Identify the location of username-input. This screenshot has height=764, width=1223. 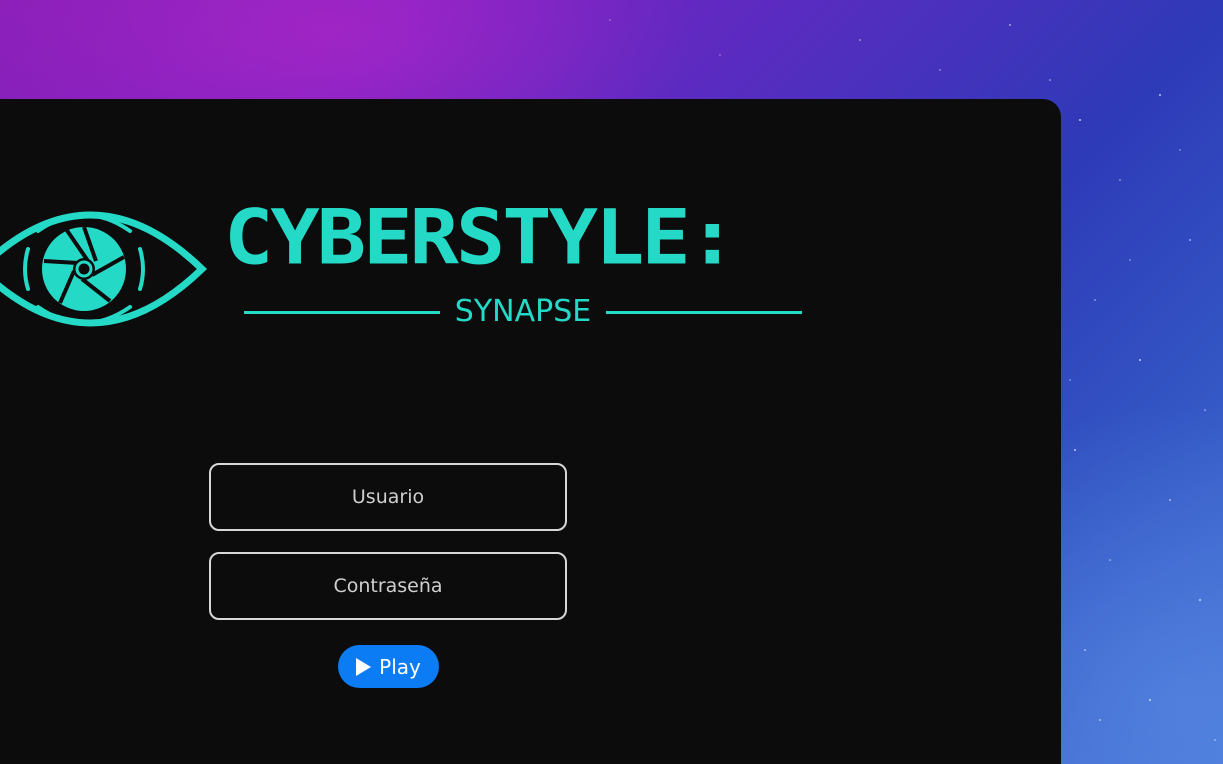
(388, 497).